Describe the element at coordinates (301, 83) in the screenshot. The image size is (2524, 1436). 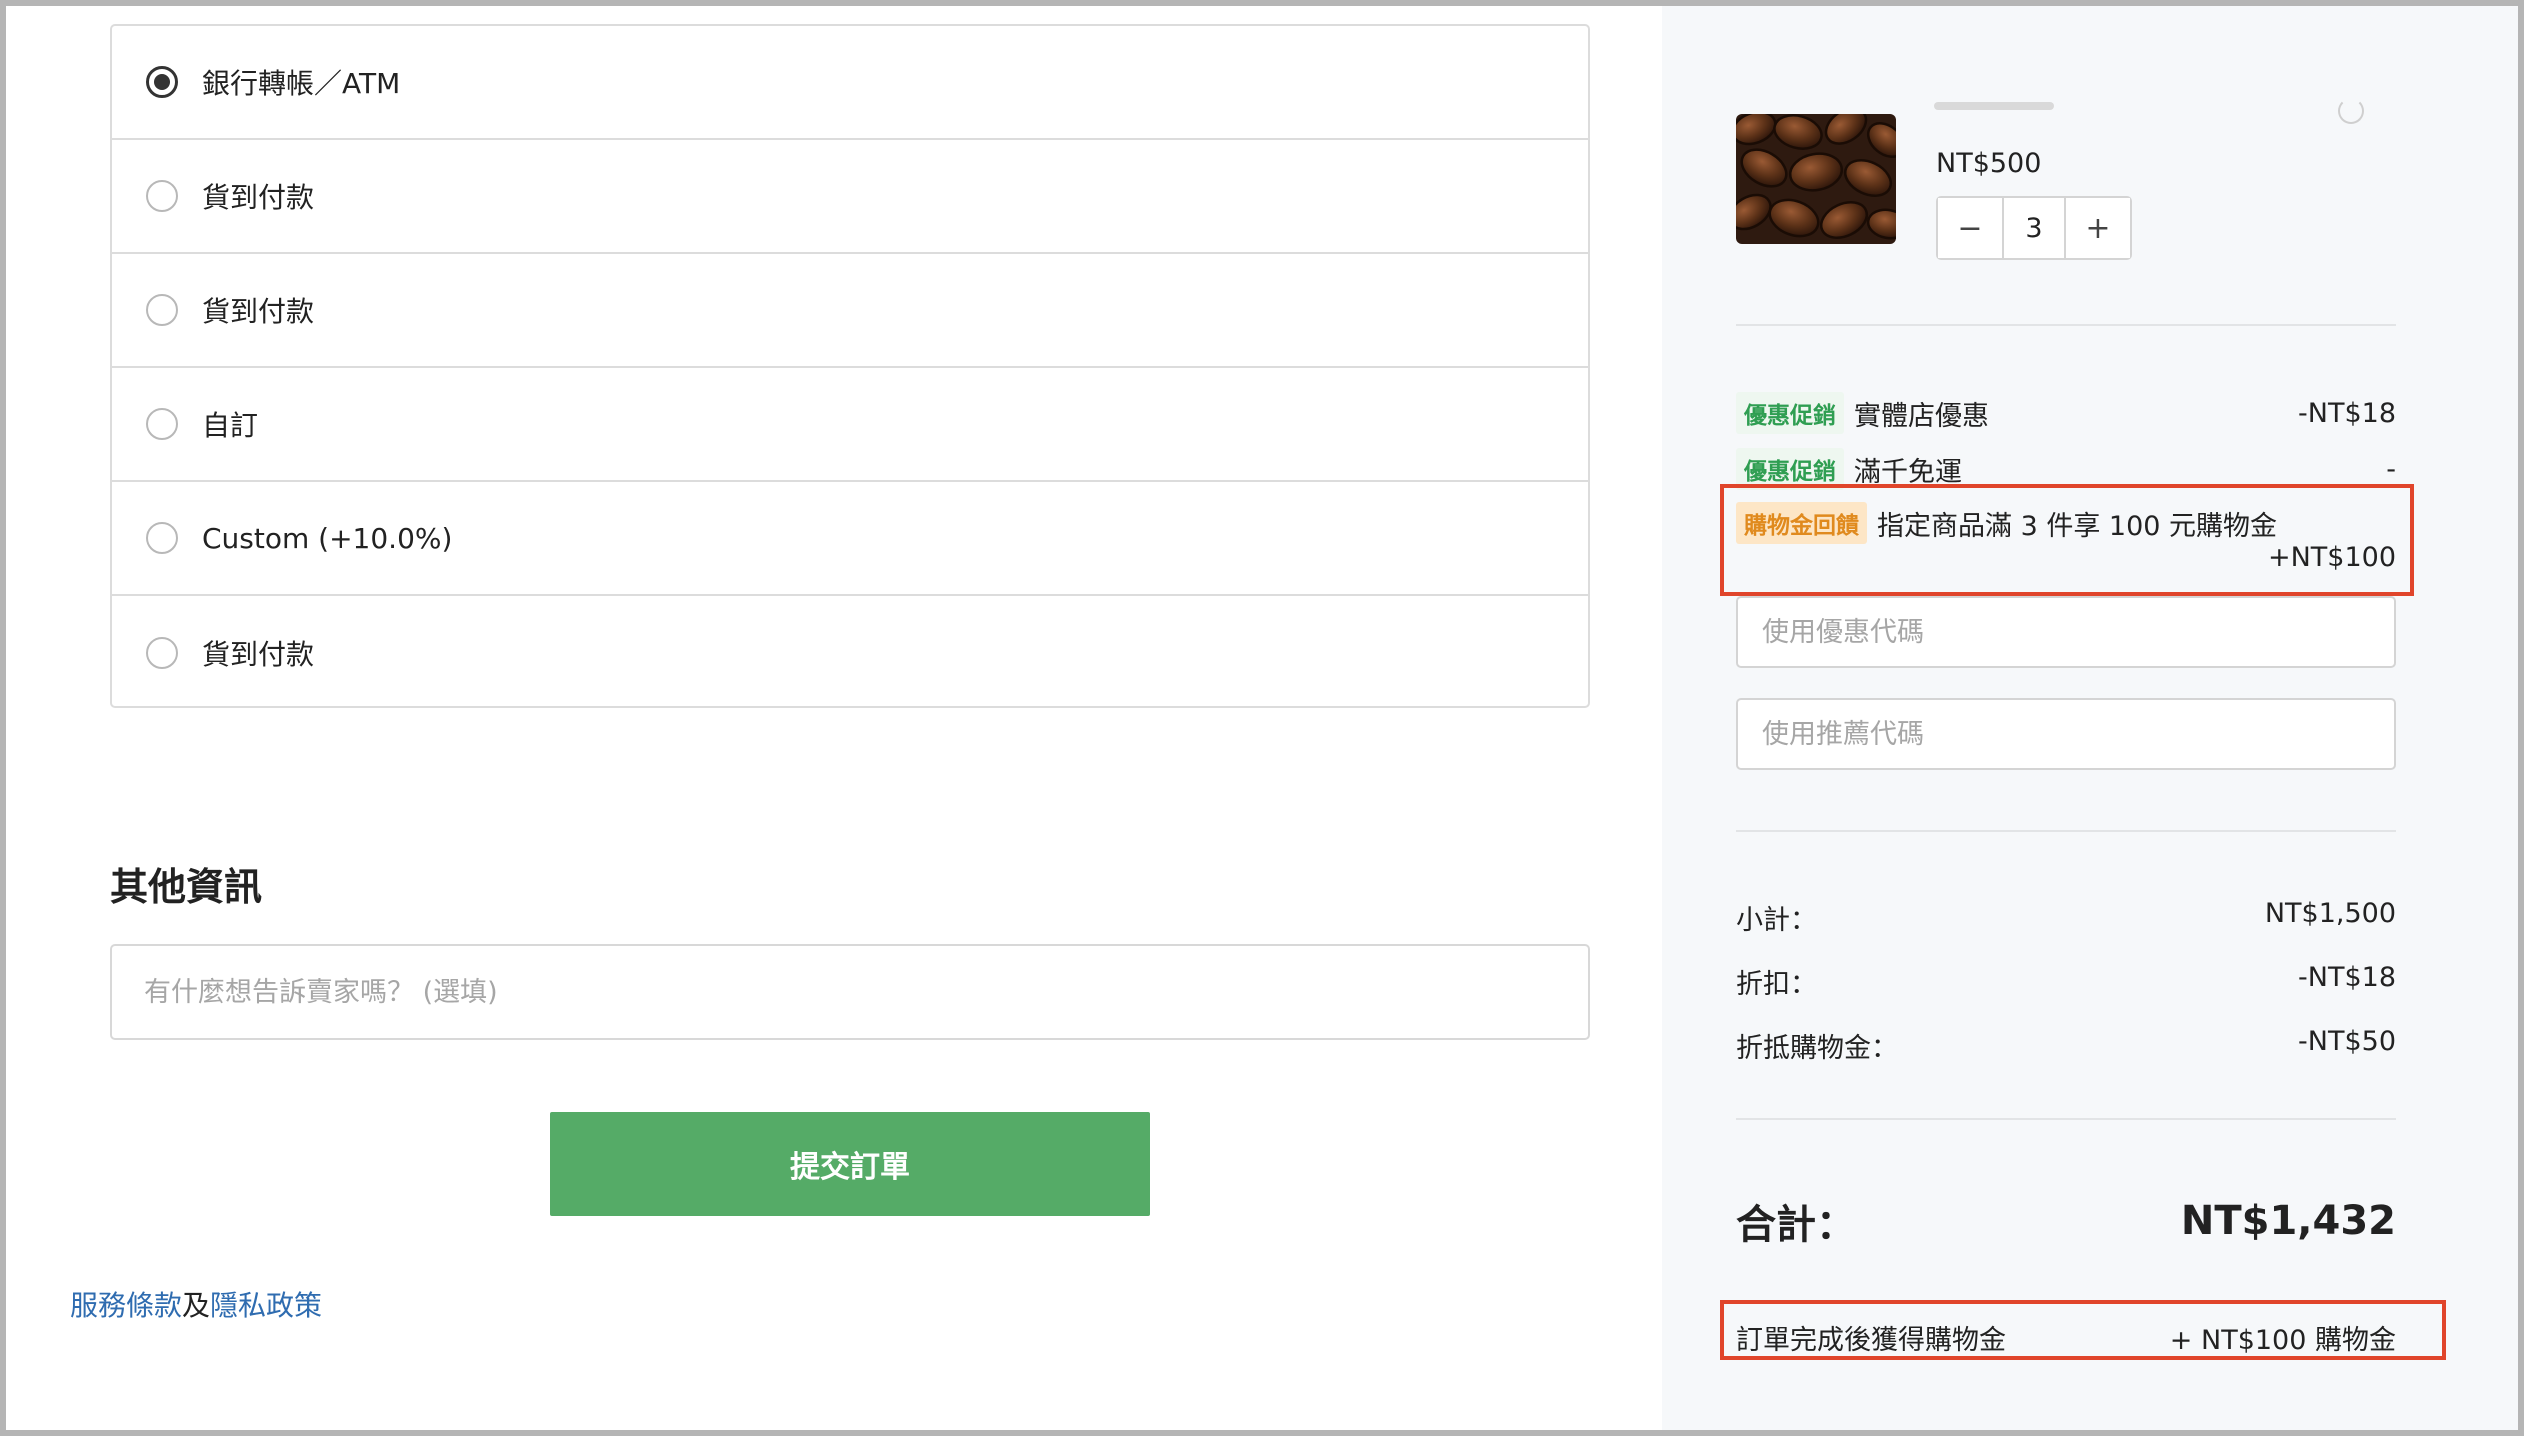
I see `payment-option-label: 銀行轉帳／ATM` at that location.